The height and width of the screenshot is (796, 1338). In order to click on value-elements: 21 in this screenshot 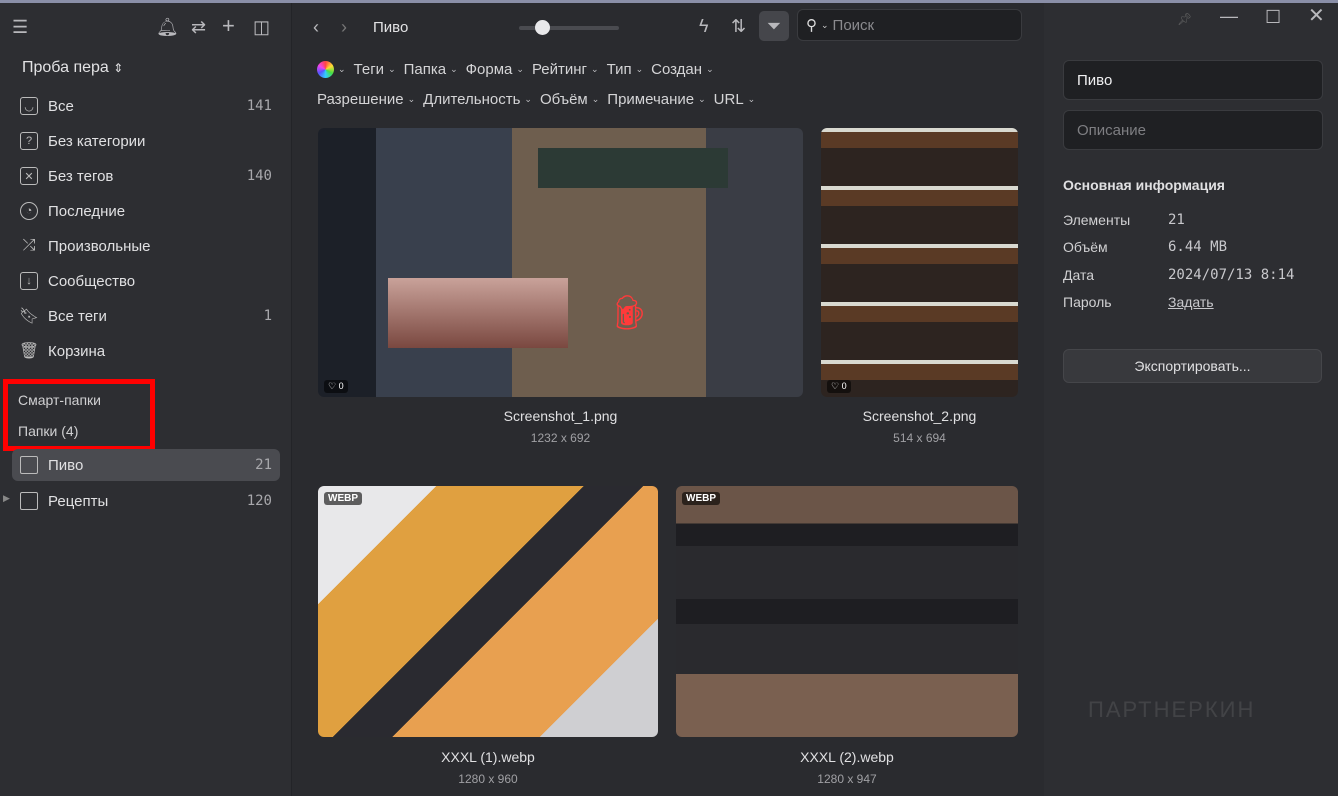, I will do `click(1176, 220)`.